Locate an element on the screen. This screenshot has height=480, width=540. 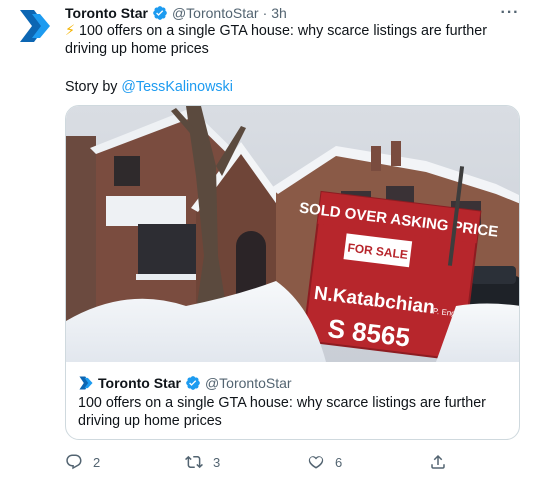
tweet-timestamp: 3h is located at coordinates (279, 13).